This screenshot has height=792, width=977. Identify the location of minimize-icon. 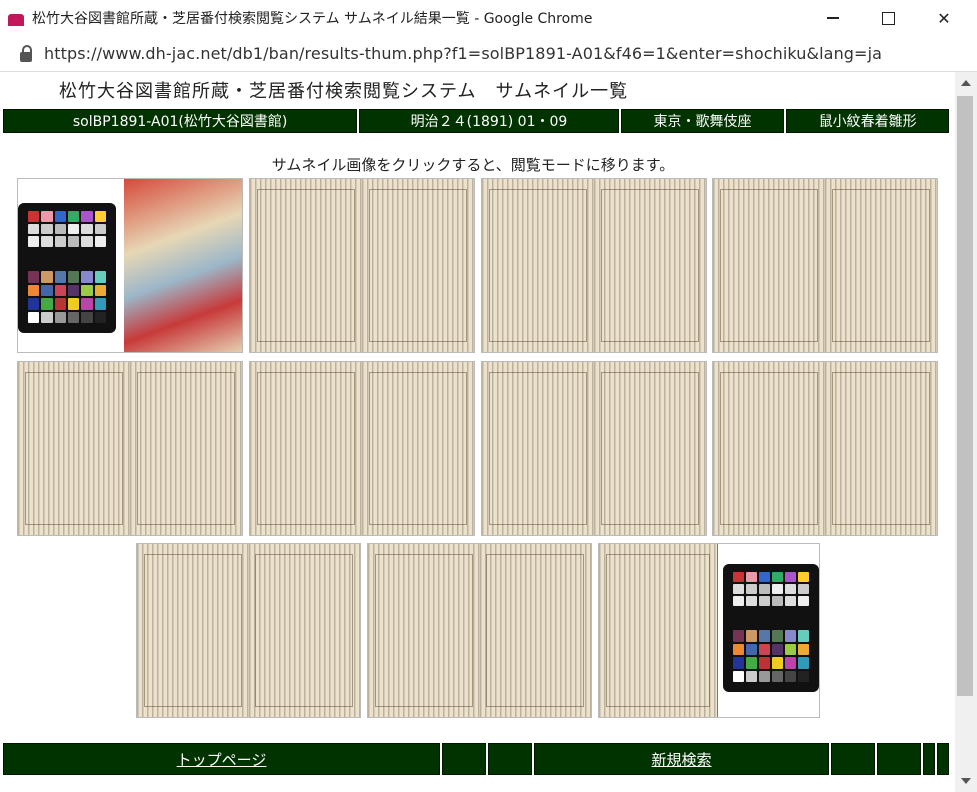
(833, 18).